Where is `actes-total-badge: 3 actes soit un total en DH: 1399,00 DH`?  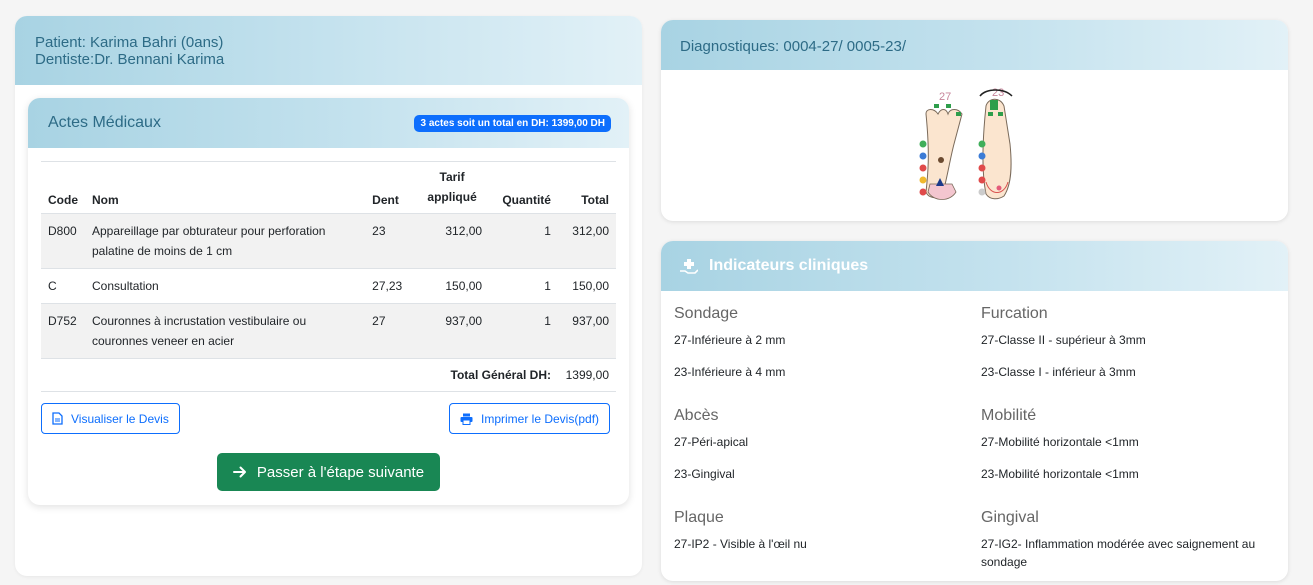 actes-total-badge: 3 actes soit un total en DH: 1399,00 DH is located at coordinates (512, 123).